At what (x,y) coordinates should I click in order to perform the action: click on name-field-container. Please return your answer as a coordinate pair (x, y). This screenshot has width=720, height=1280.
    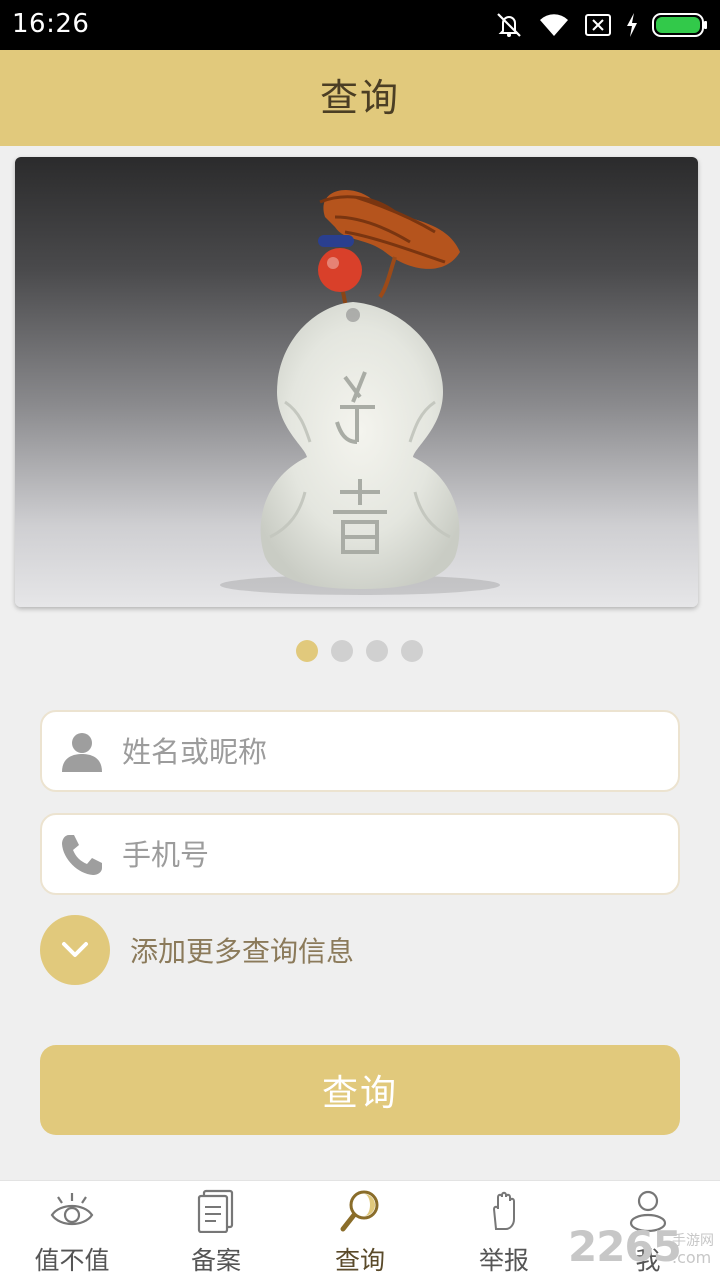
    Looking at the image, I should click on (360, 751).